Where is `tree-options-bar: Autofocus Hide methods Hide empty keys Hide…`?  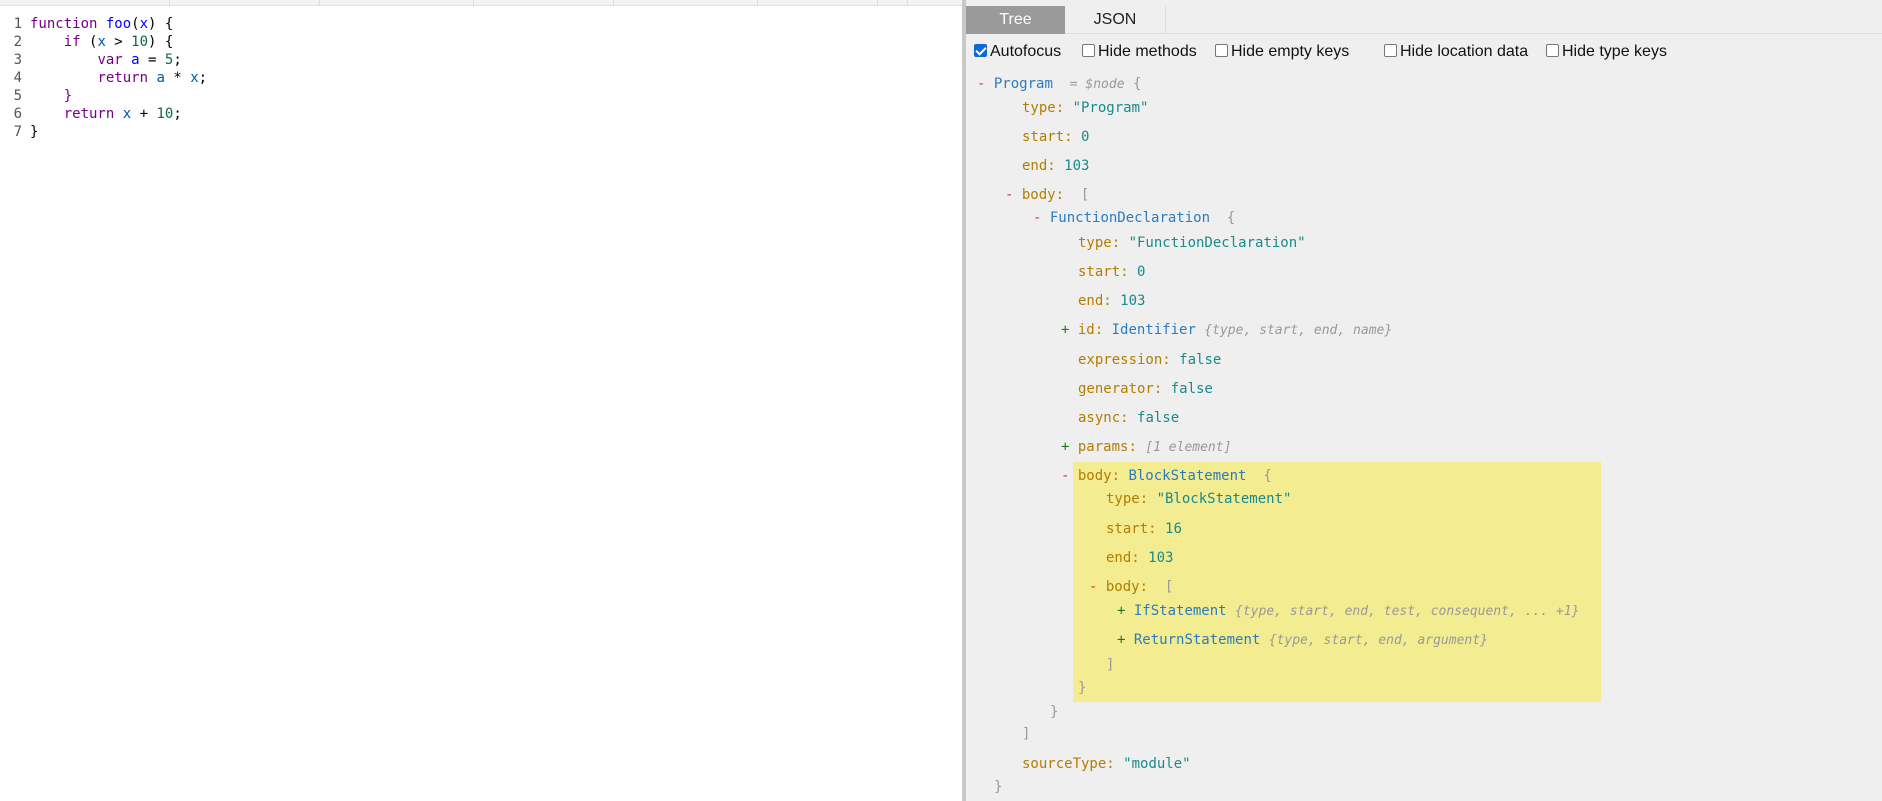
tree-options-bar: Autofocus Hide methods Hide empty keys Hide… is located at coordinates (1424, 52).